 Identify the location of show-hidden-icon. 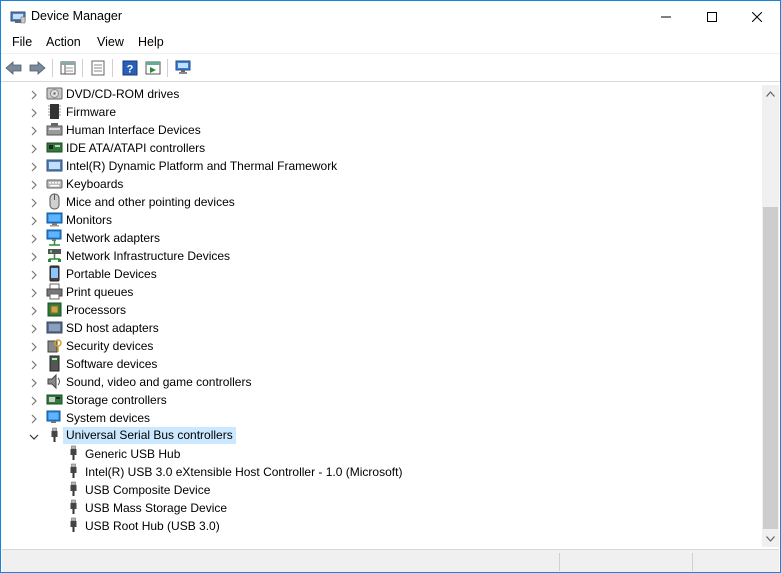
(68, 68).